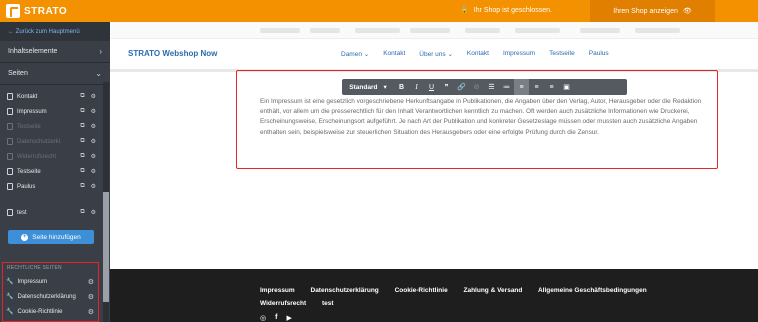  I want to click on align-right-icon: ≡, so click(551, 87).